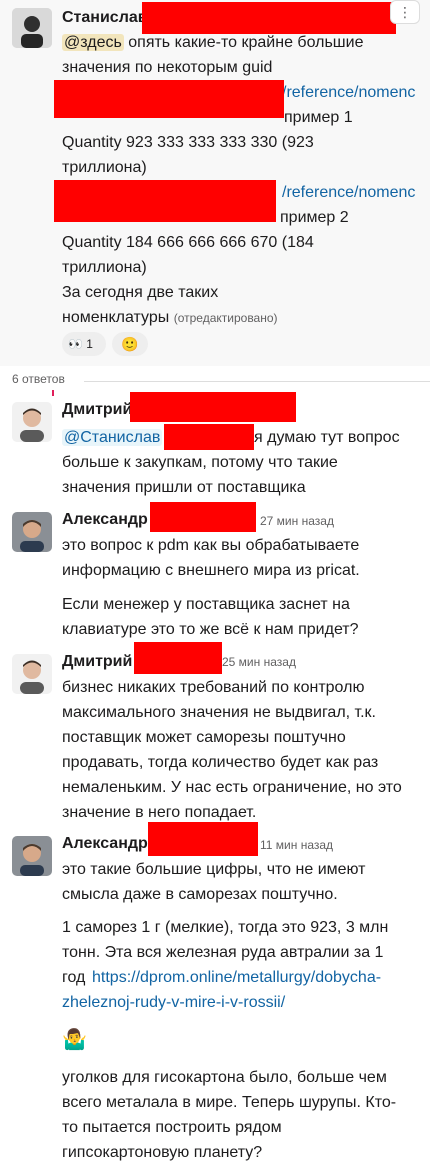 This screenshot has height=1162, width=430. What do you see at coordinates (105, 18) in the screenshot?
I see `author-name: Станислав` at bounding box center [105, 18].